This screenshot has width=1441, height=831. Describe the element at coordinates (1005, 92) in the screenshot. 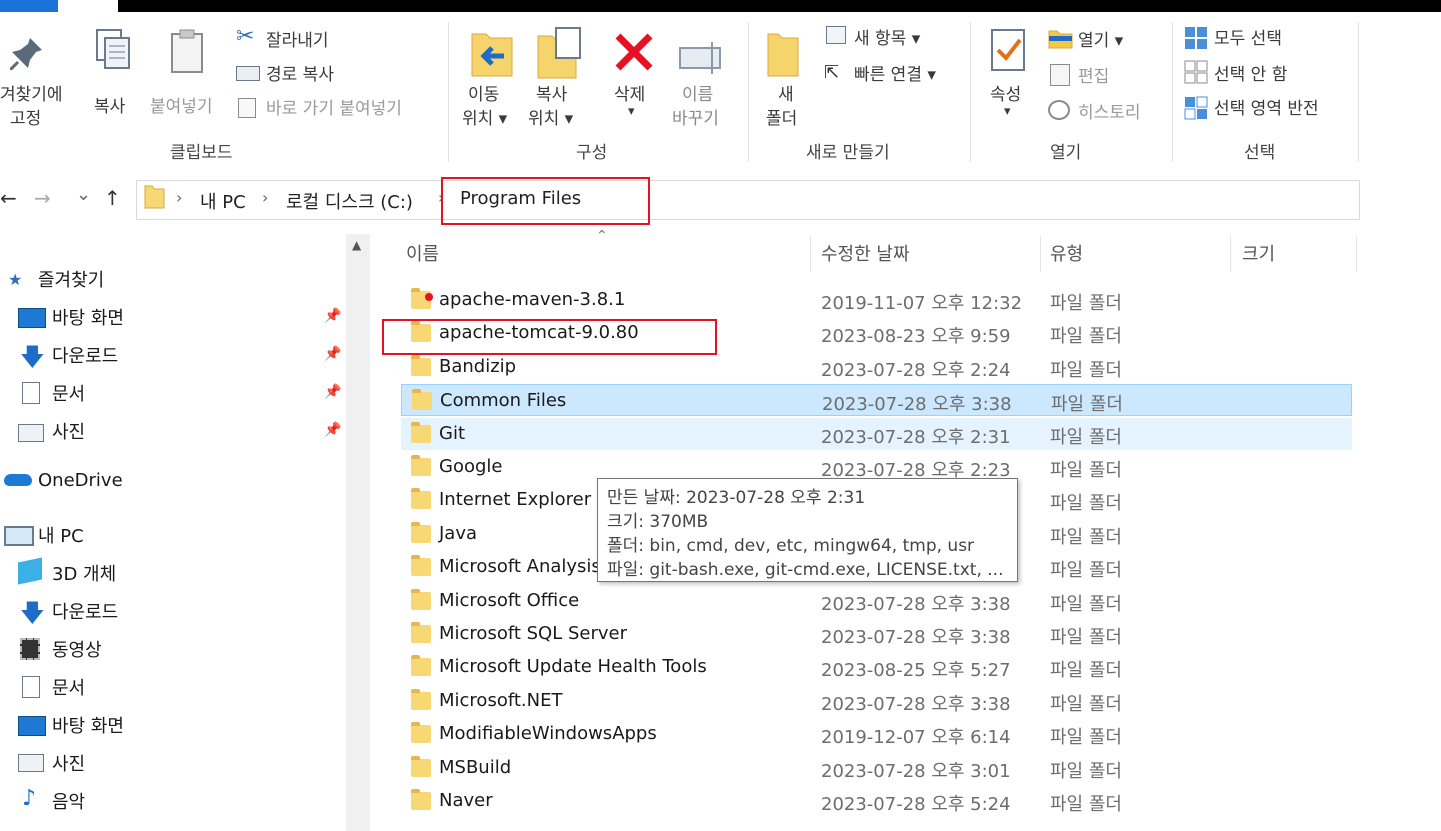

I see `properties-button: 속성` at that location.